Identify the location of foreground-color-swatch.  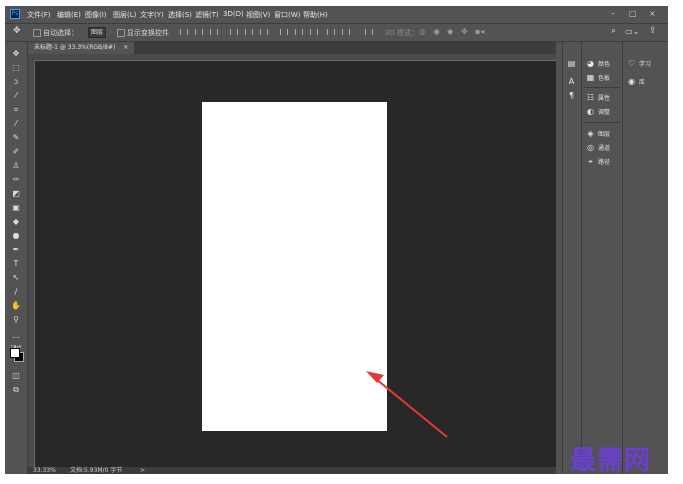
(15, 353).